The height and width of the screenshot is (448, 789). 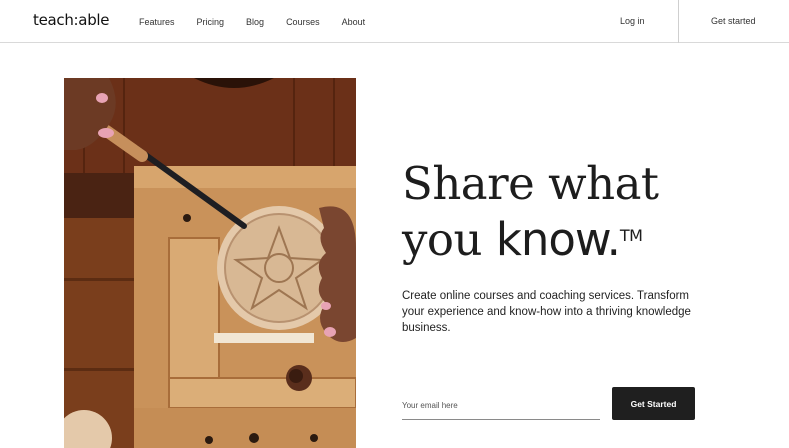 I want to click on nav-divider, so click(x=678, y=21).